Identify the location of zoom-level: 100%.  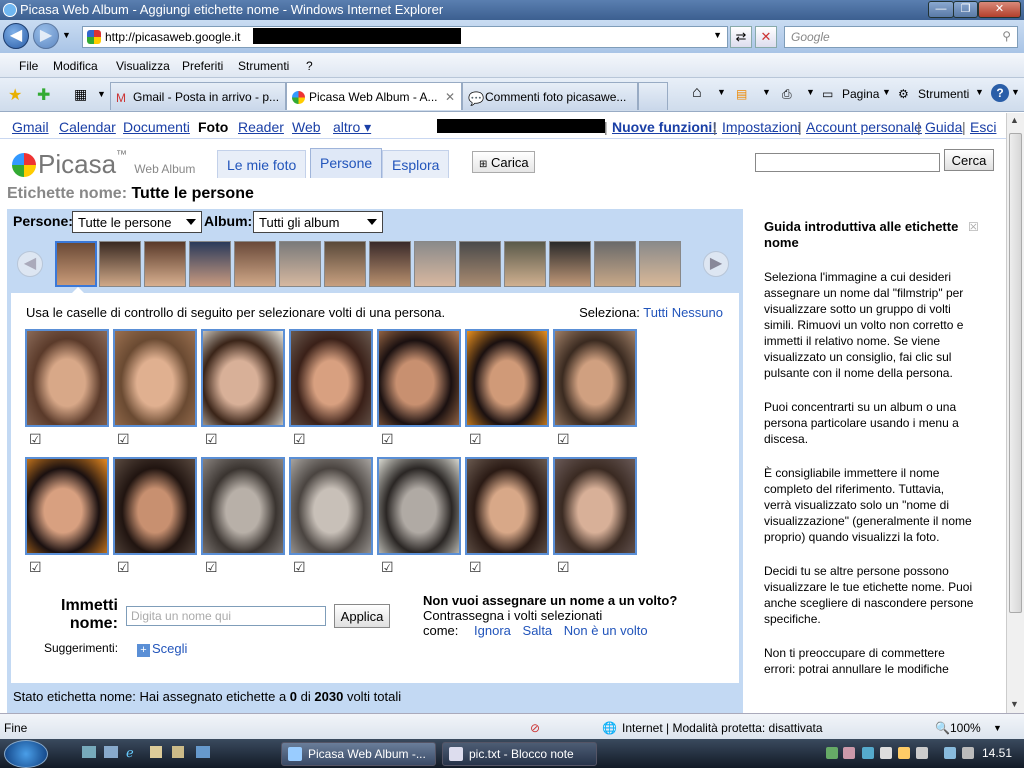
(965, 728).